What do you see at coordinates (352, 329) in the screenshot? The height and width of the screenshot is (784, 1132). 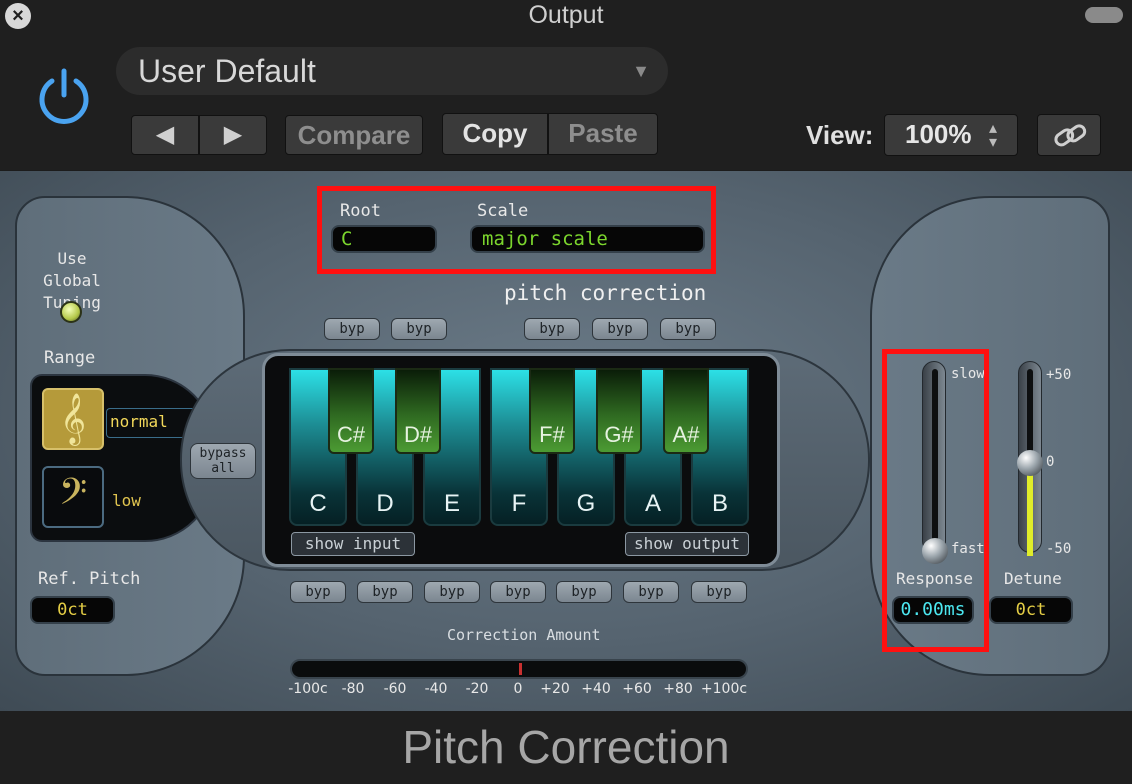 I see `bypass-c-sharp-button: byp` at bounding box center [352, 329].